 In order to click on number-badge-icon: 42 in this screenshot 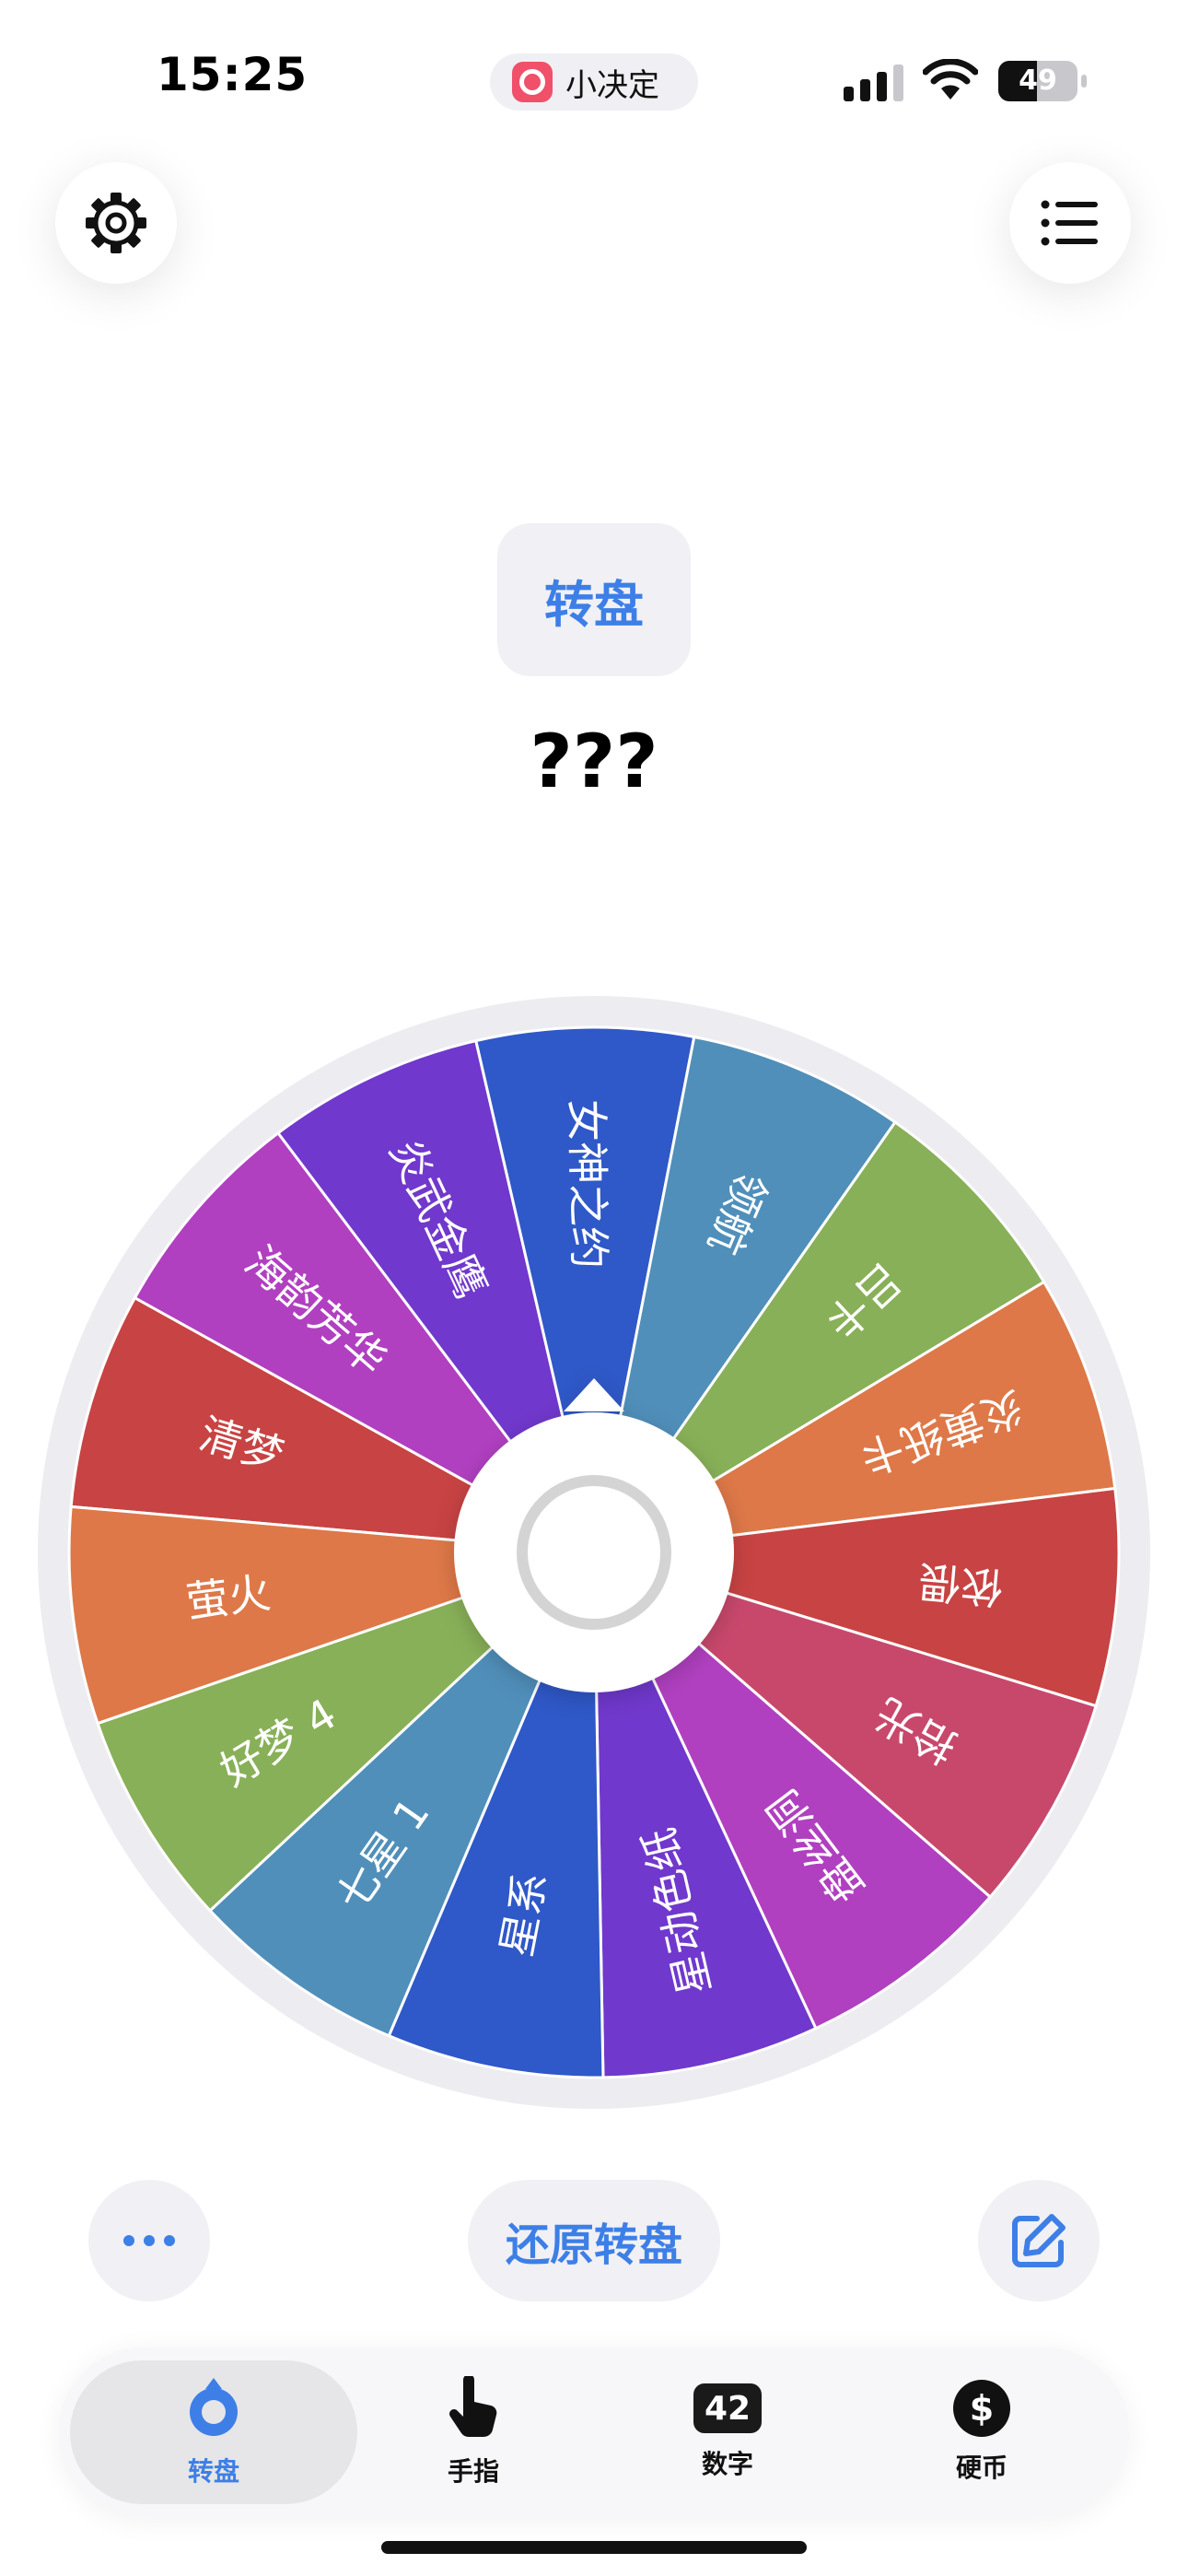, I will do `click(727, 2408)`.